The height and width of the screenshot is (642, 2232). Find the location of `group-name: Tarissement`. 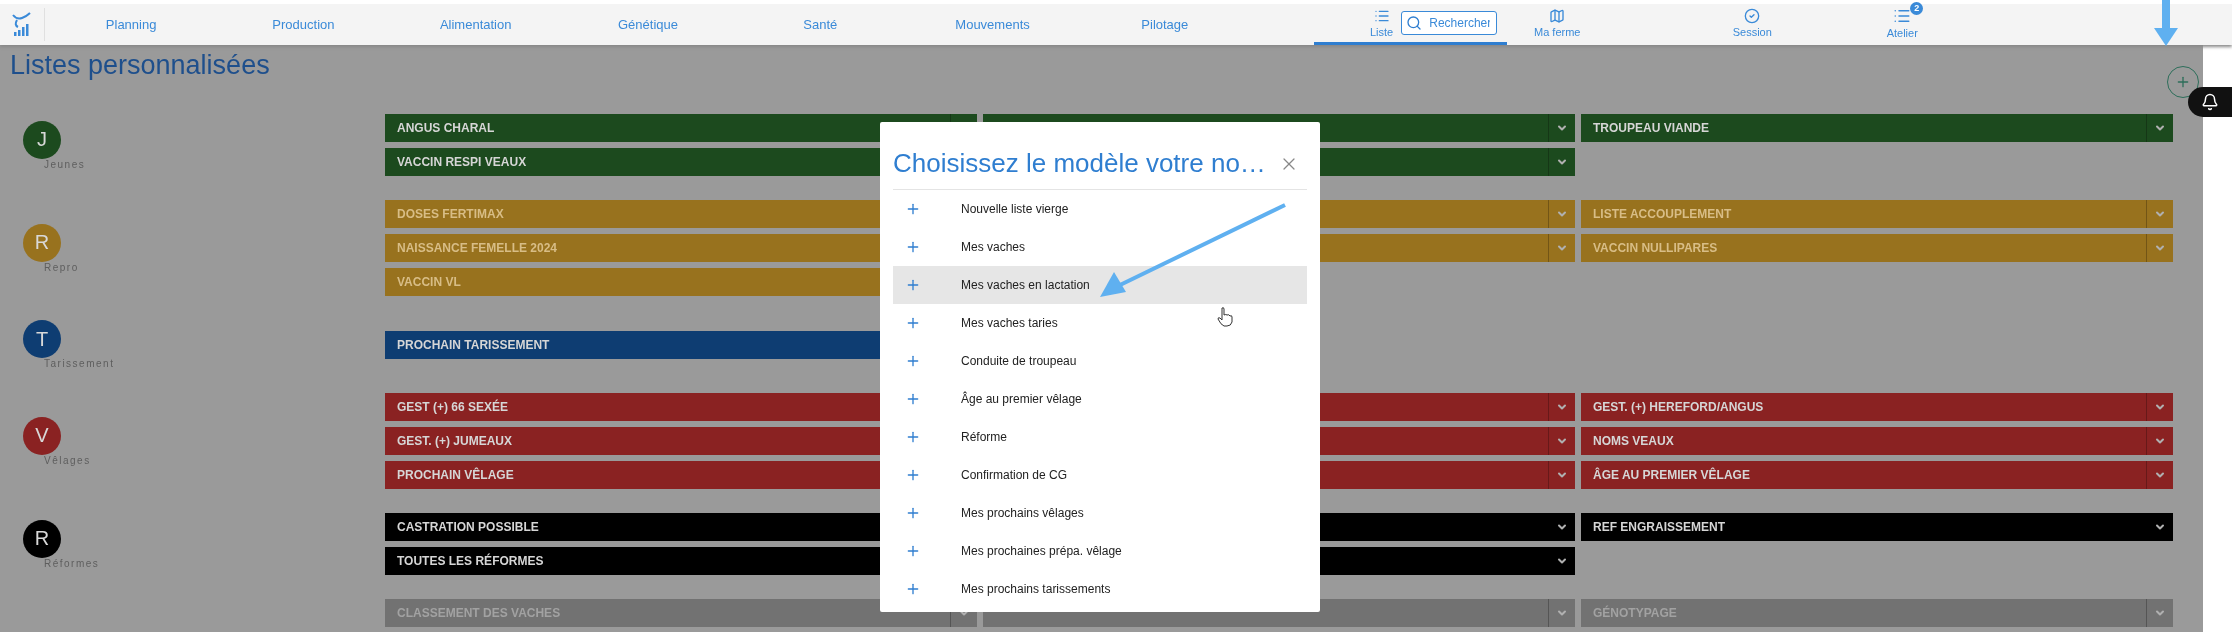

group-name: Tarissement is located at coordinates (80, 363).